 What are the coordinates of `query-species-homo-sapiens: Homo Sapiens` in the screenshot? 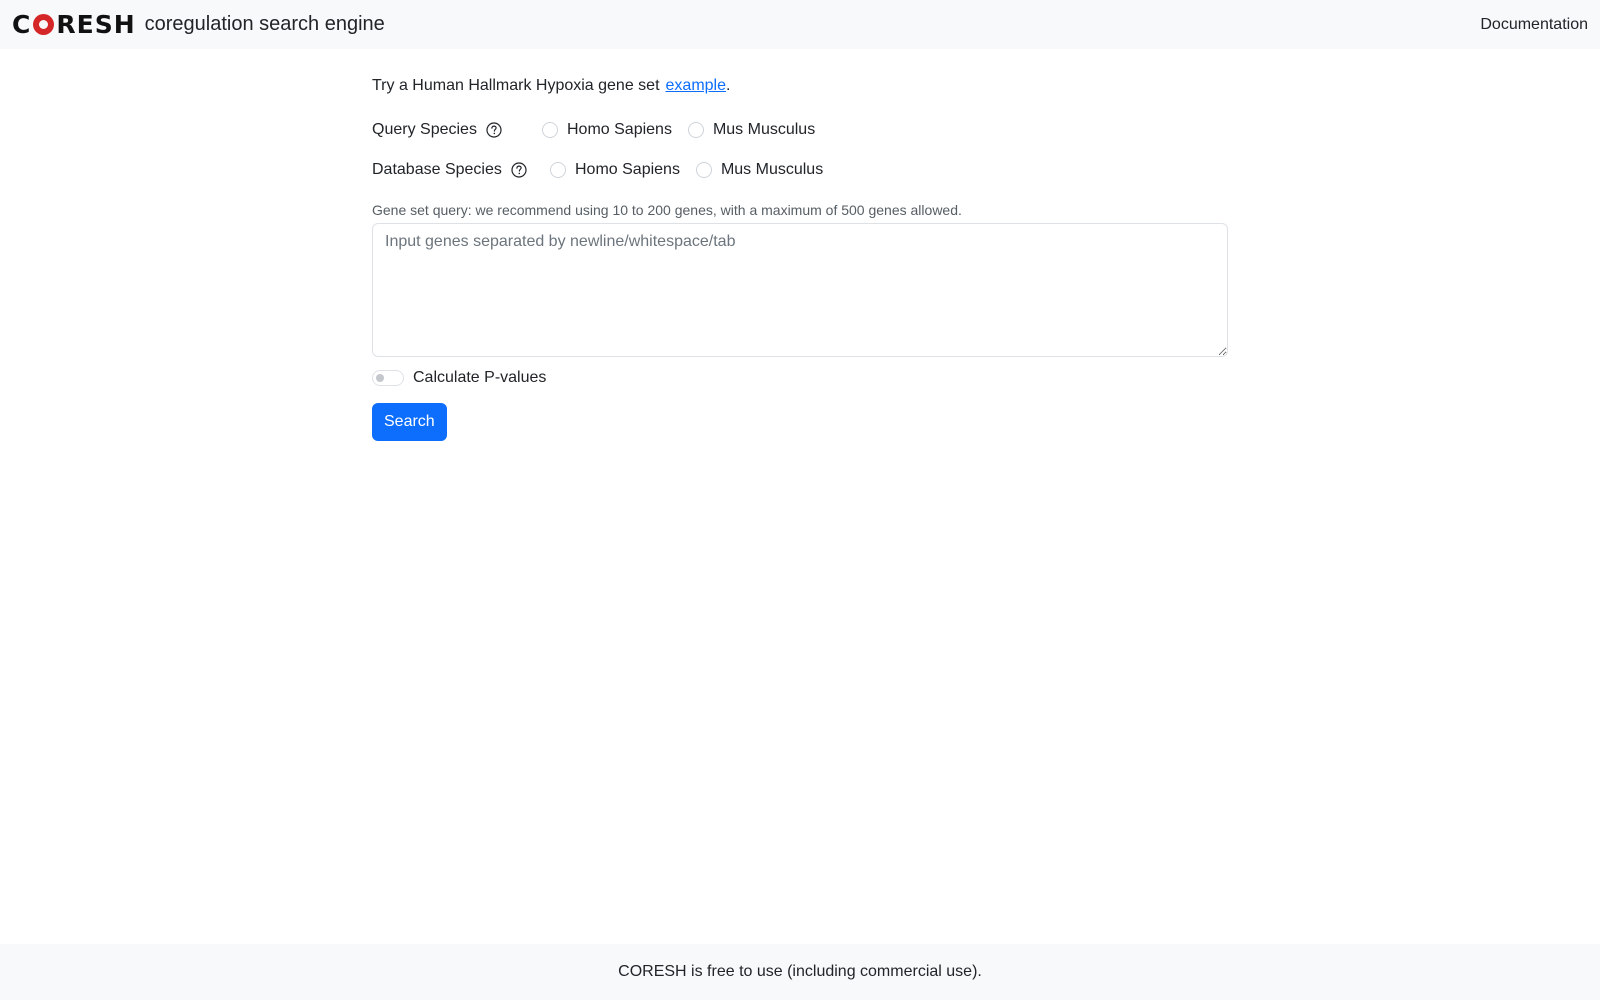 It's located at (607, 130).